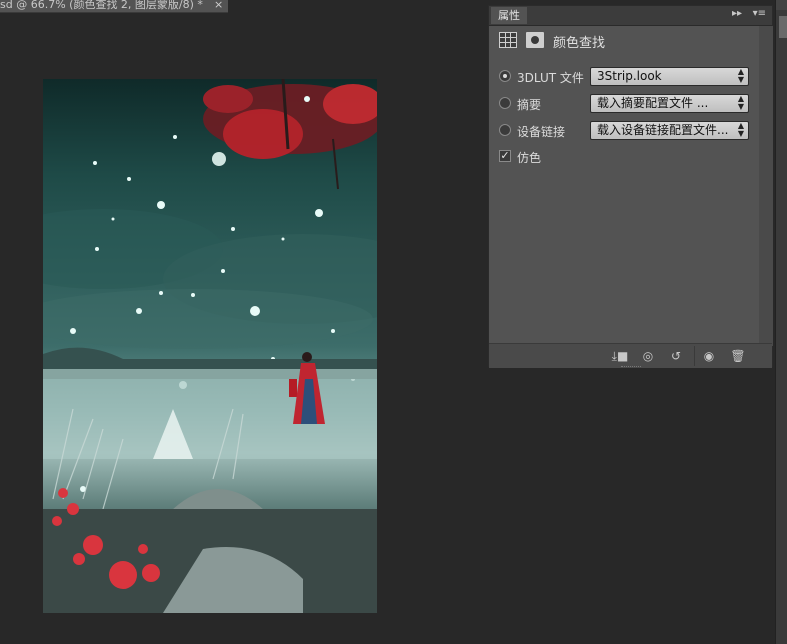  I want to click on dock-panel-button, so click(783, 27).